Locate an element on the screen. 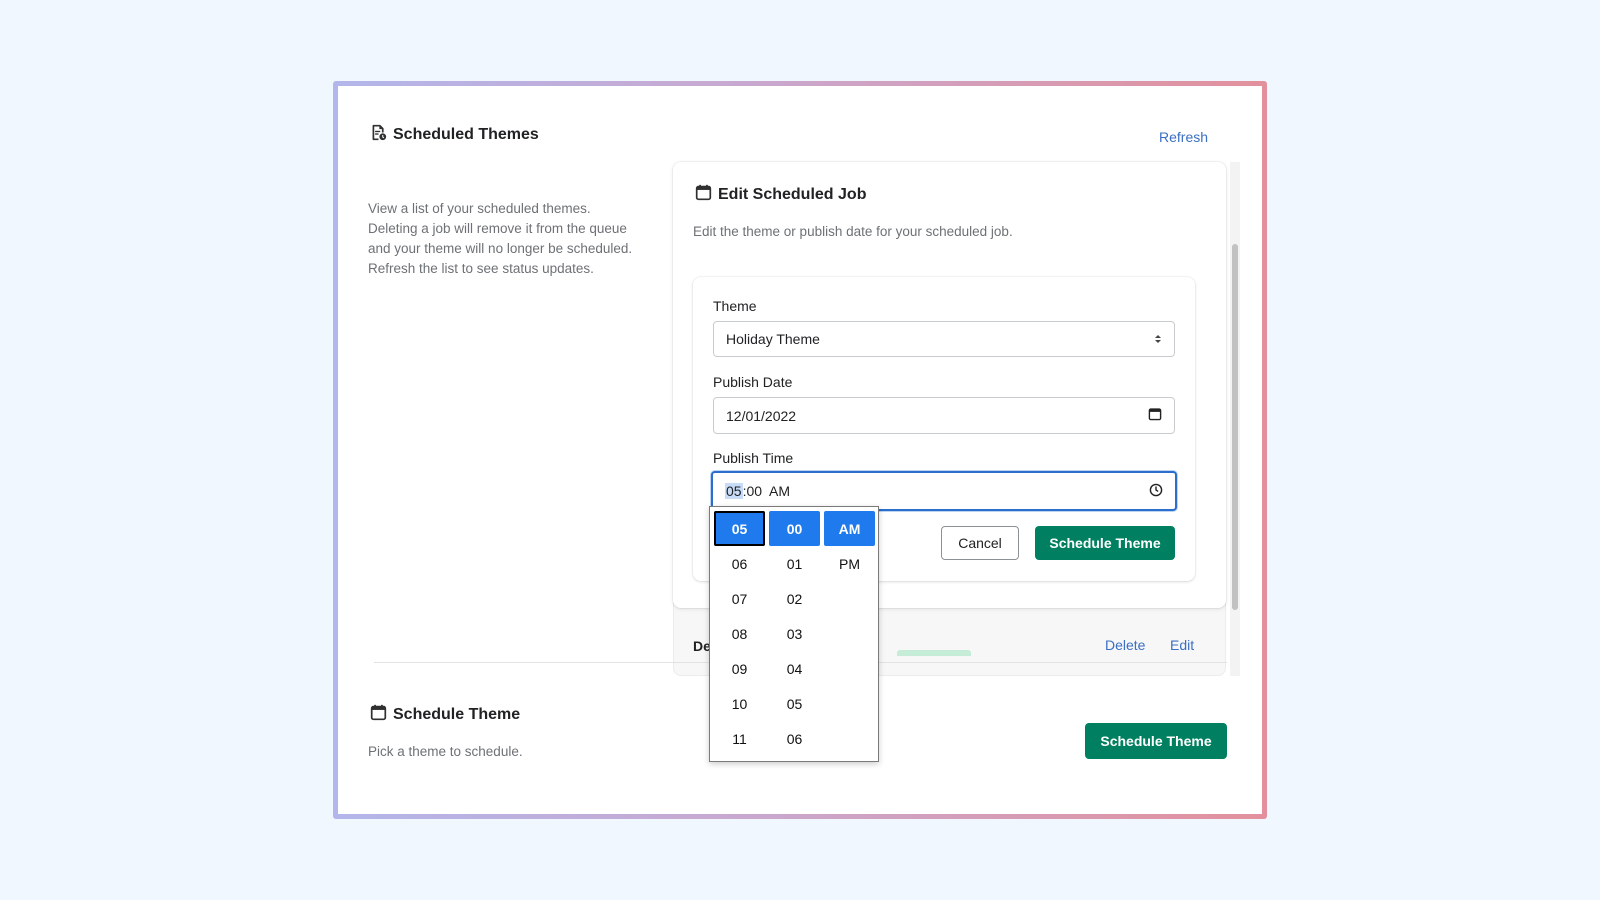 This screenshot has height=900, width=1600. theme-label: Theme is located at coordinates (735, 306).